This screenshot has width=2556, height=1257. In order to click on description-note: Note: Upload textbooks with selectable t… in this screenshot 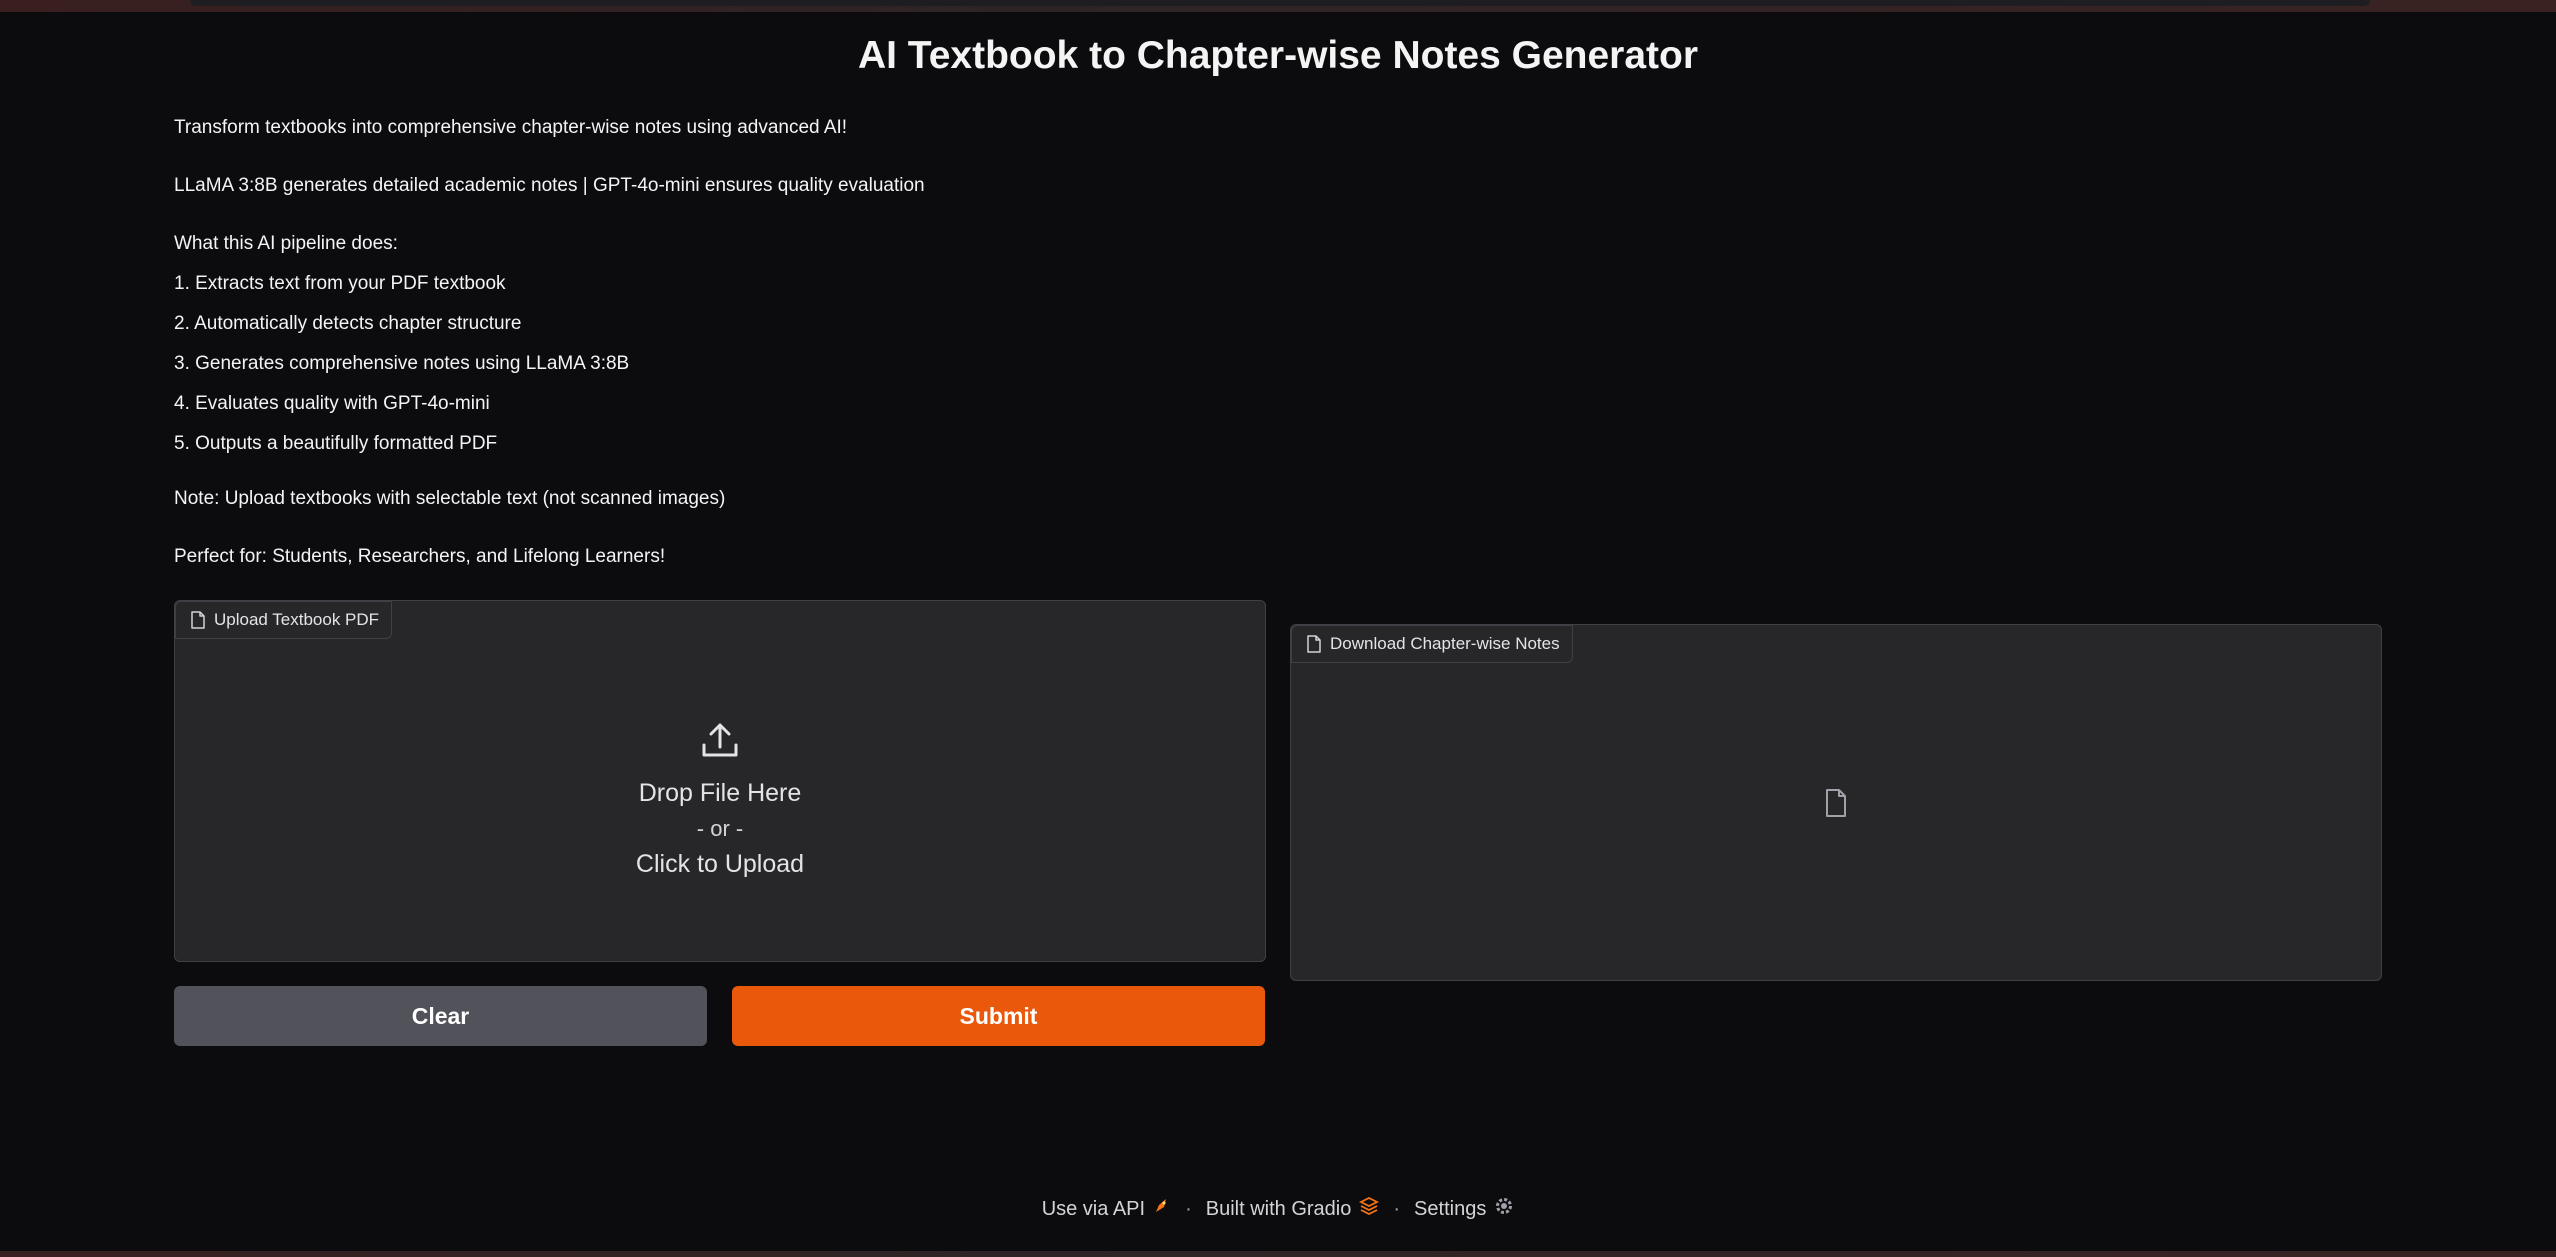, I will do `click(450, 498)`.